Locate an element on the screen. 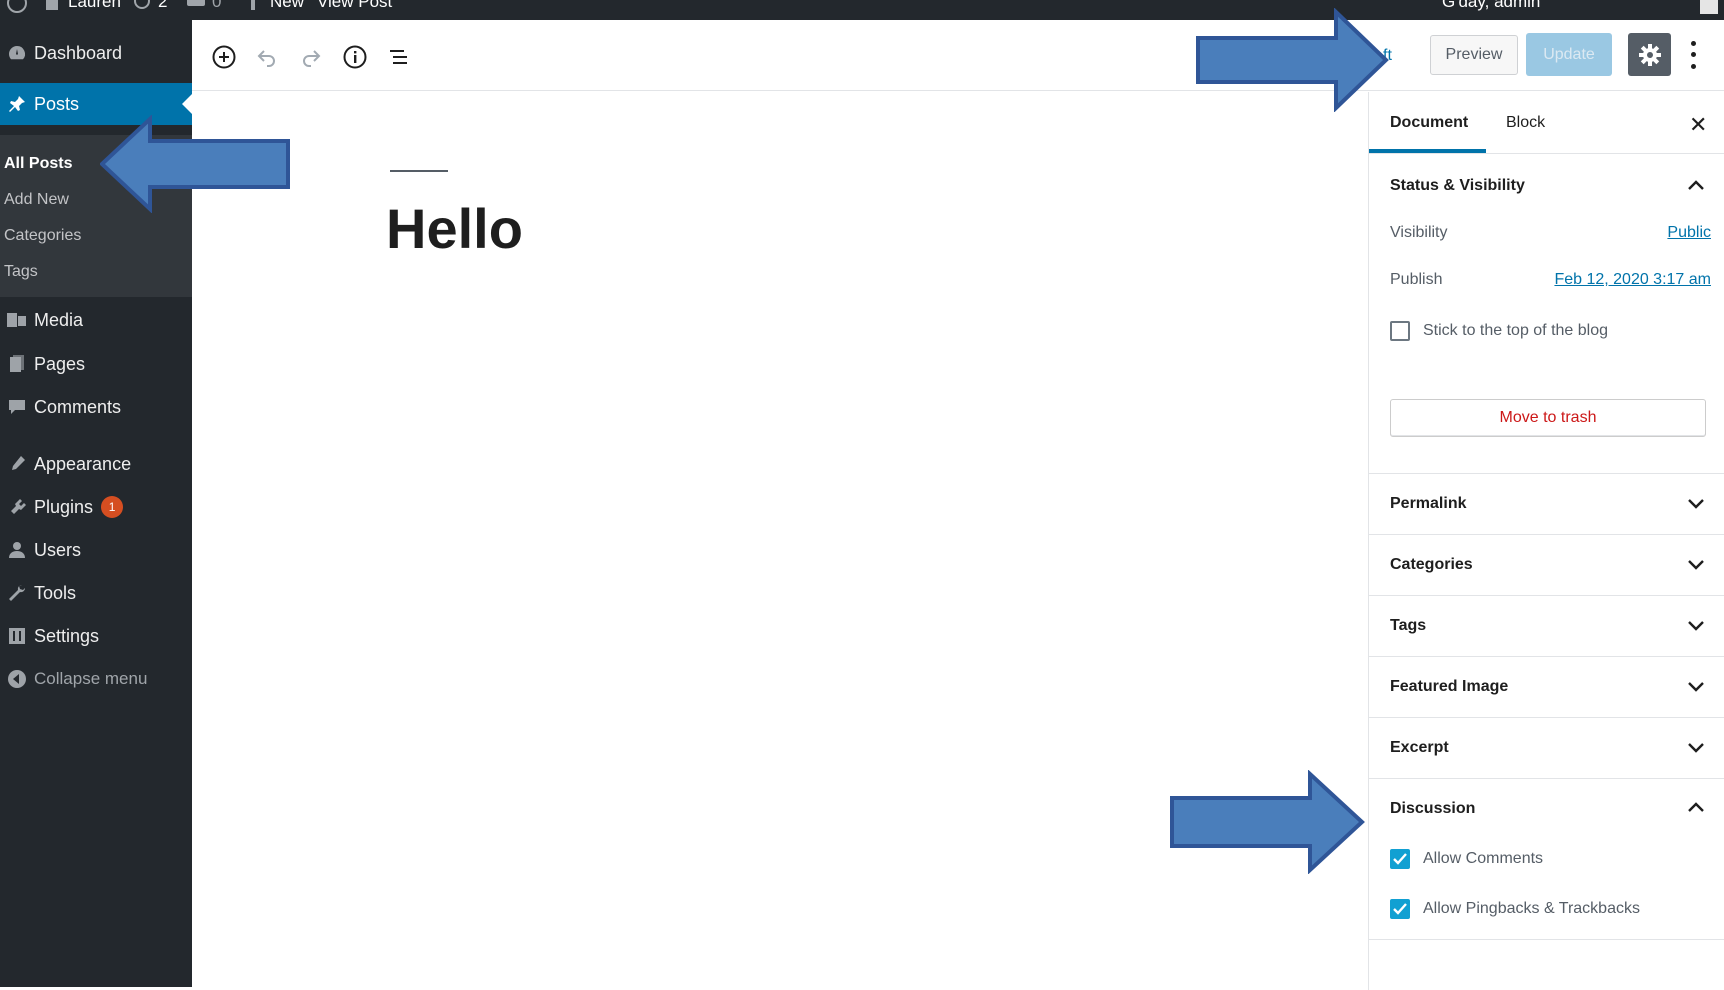 The image size is (1724, 990). plugins-icon is located at coordinates (17, 507).